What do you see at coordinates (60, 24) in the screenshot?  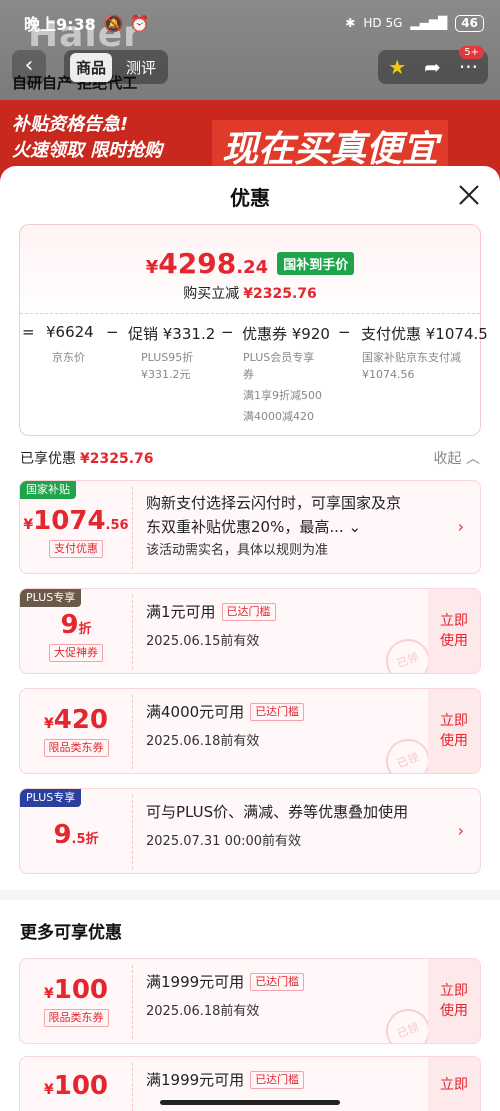 I see `status-time: 晚上9:38` at bounding box center [60, 24].